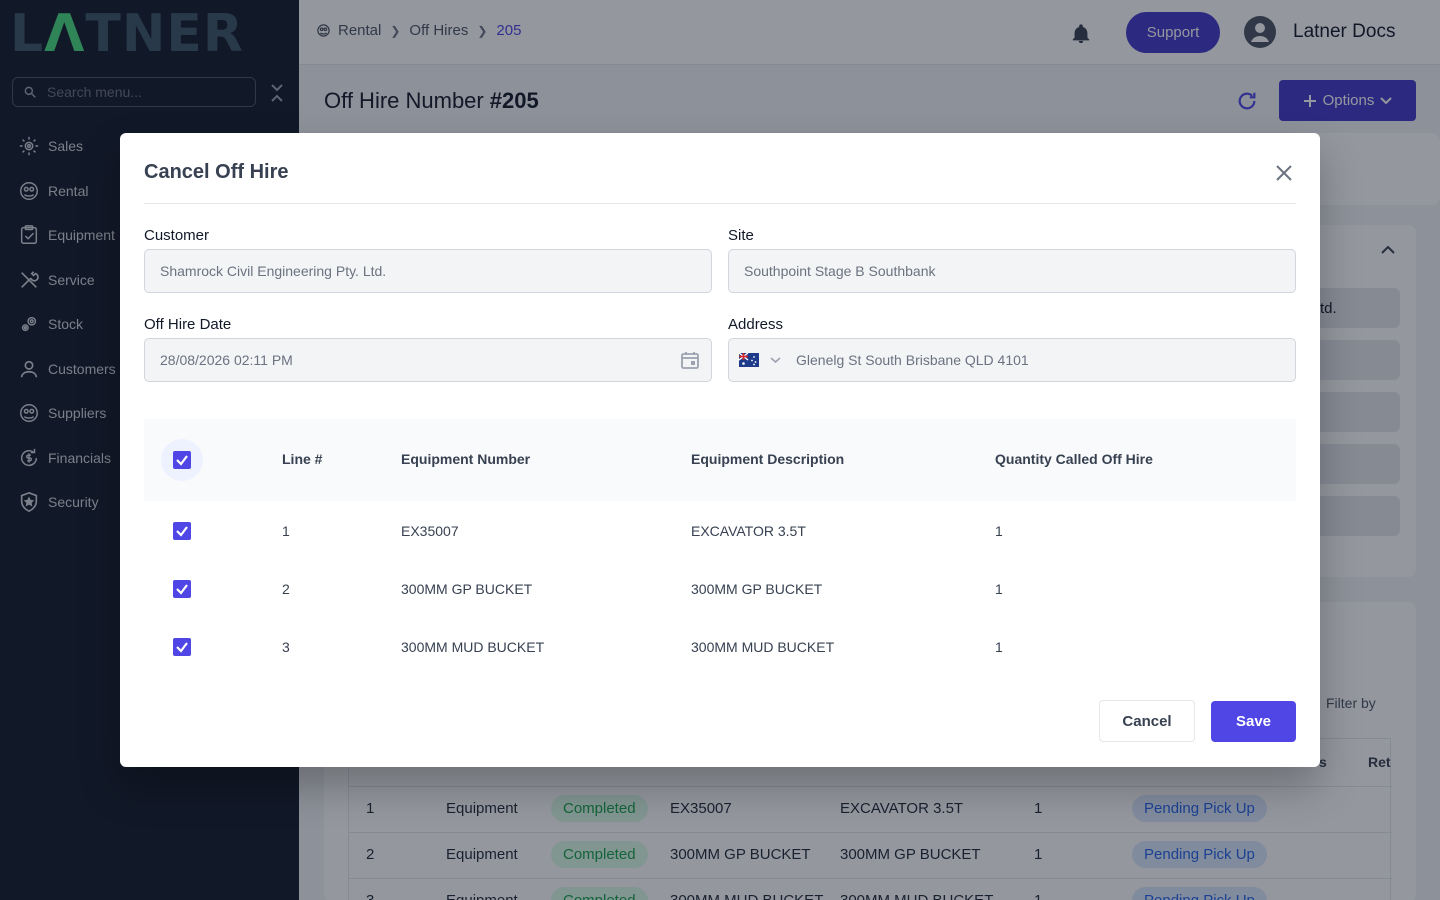 Image resolution: width=1440 pixels, height=900 pixels. Describe the element at coordinates (428, 271) in the screenshot. I see `customer-field: Shamrock Civil Engineering Pty. Ltd.` at that location.